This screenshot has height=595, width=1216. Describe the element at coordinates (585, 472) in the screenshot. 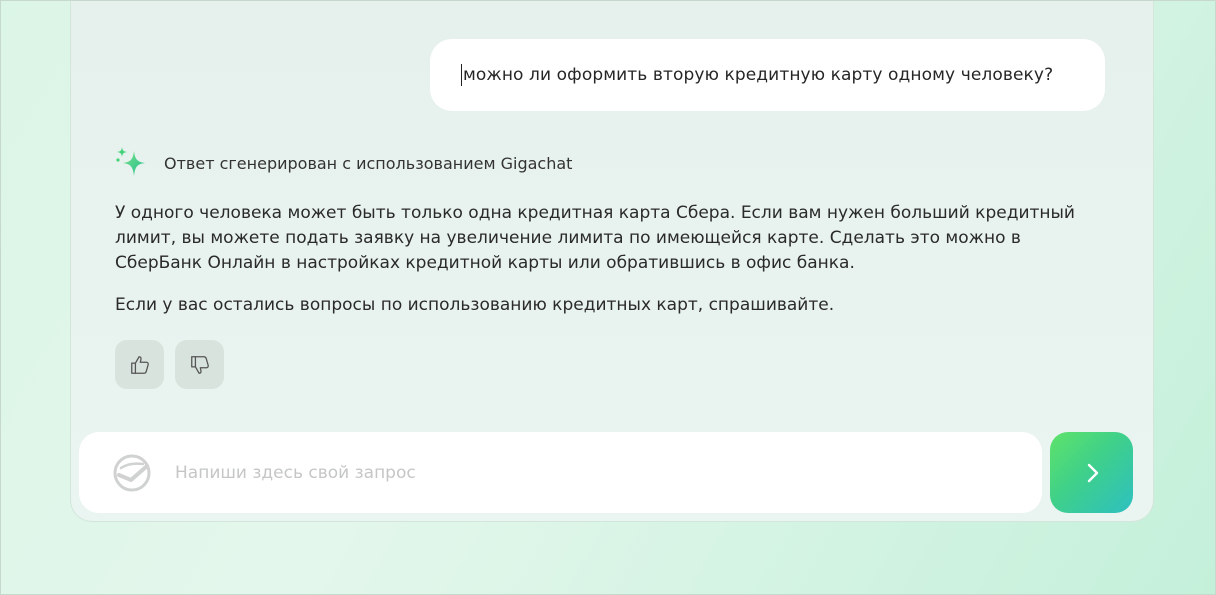

I see `query-input` at that location.